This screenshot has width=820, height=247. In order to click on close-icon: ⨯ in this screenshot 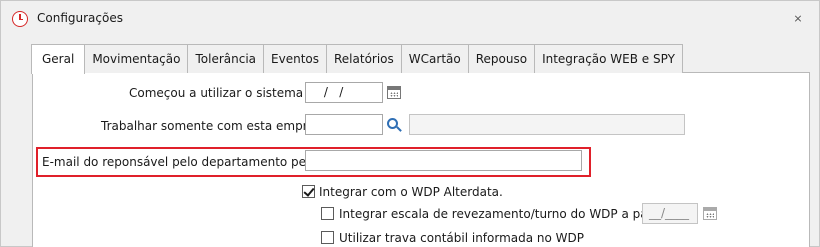, I will do `click(798, 19)`.